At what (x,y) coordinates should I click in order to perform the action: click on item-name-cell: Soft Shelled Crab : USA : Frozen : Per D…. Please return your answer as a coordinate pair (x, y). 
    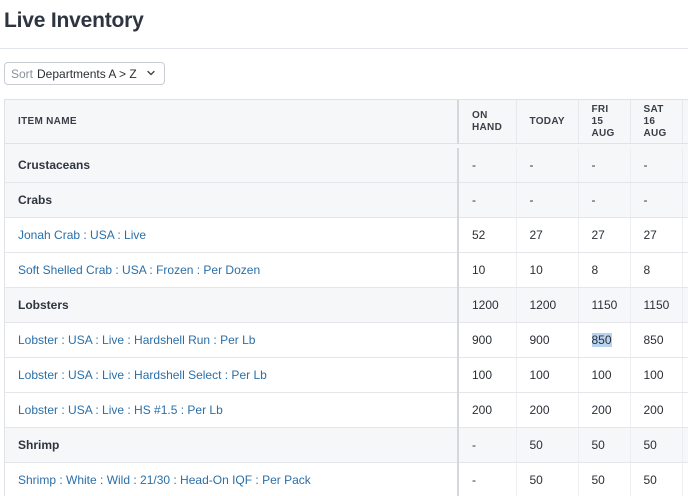
    Looking at the image, I should click on (231, 270).